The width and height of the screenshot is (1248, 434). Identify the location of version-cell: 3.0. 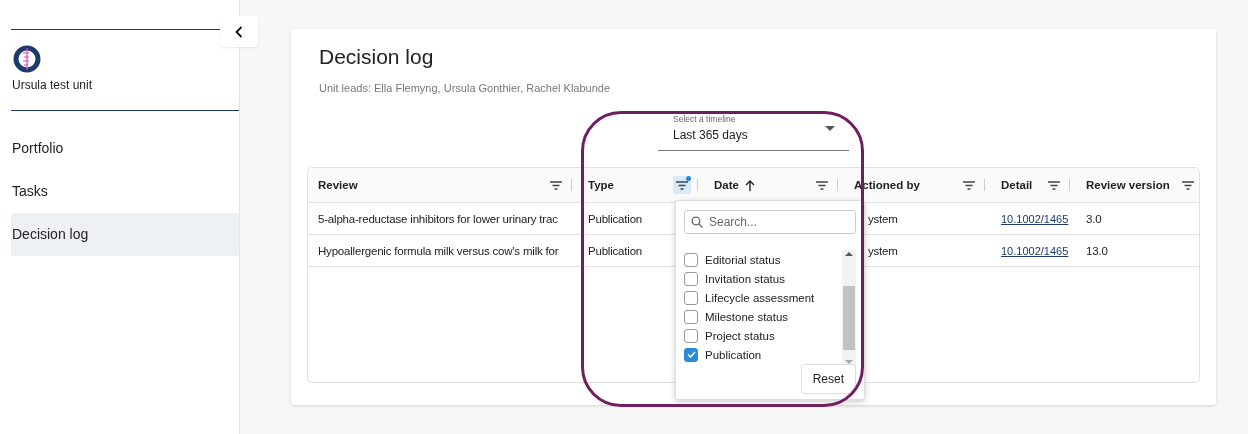
(1094, 218).